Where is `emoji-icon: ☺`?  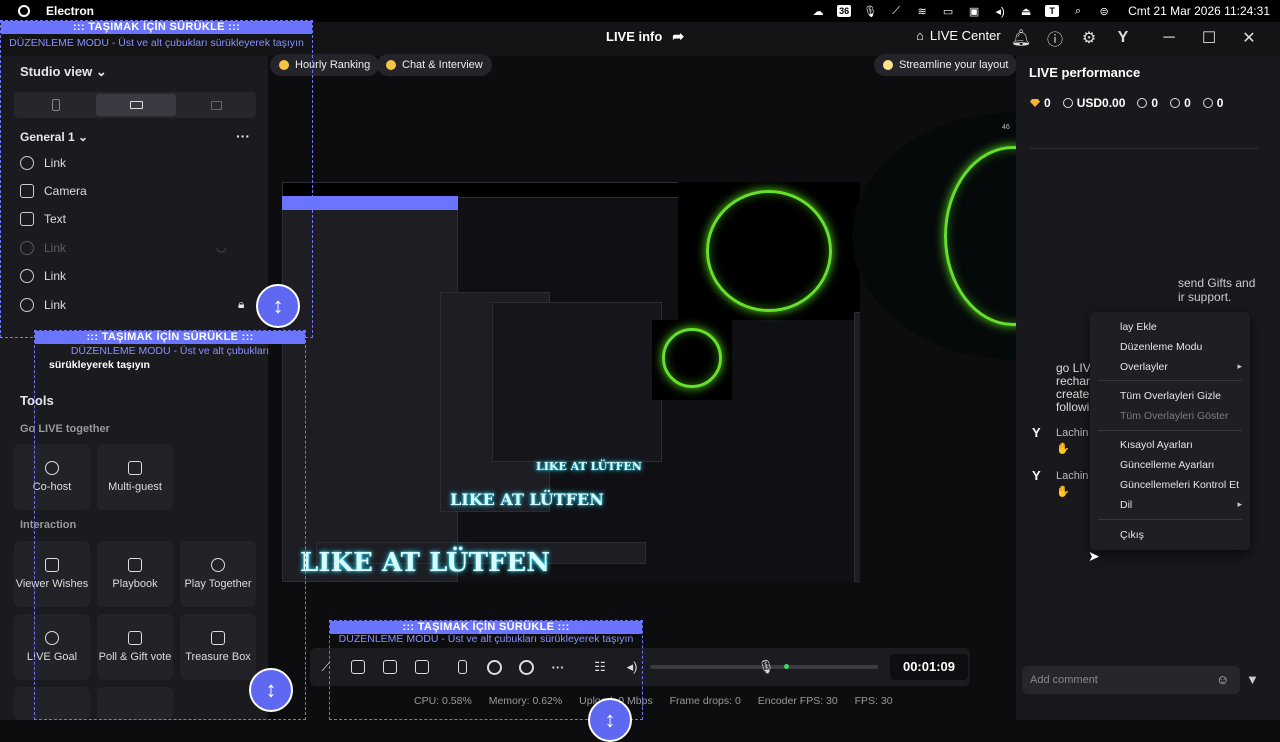
emoji-icon: ☺ is located at coordinates (1222, 679).